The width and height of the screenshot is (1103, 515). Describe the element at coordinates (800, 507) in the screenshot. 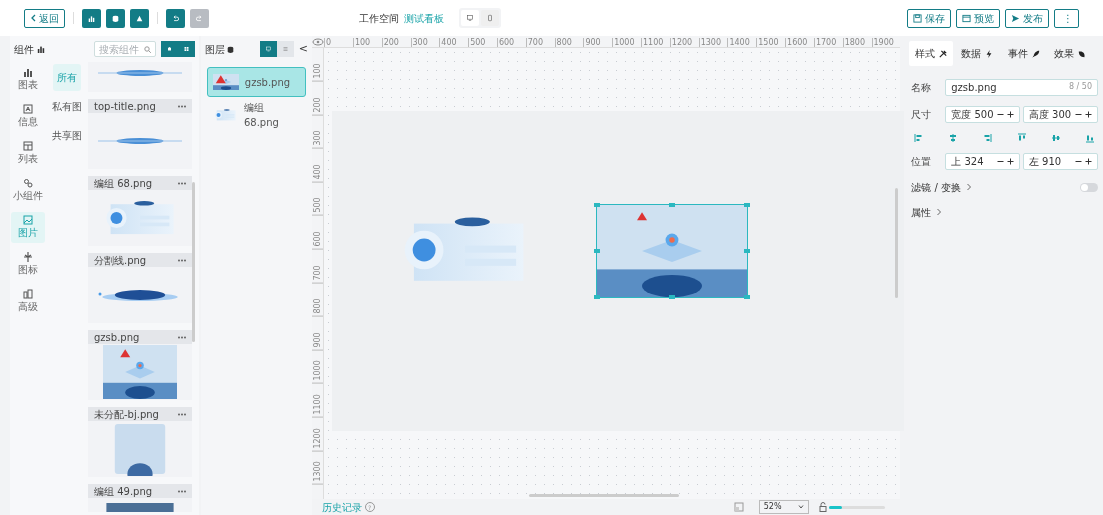

I see `chevron-down-icon` at that location.